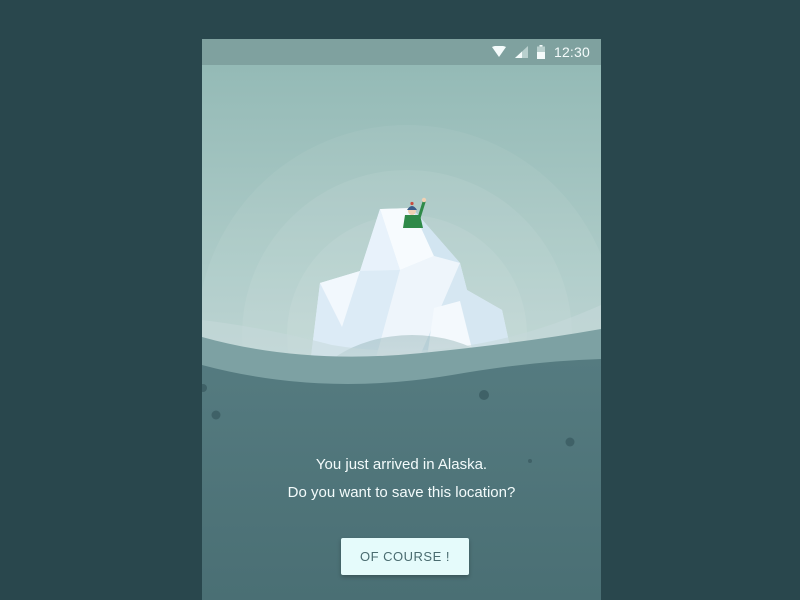 This screenshot has width=800, height=600. I want to click on save-question: Do you want to save this location?, so click(401, 492).